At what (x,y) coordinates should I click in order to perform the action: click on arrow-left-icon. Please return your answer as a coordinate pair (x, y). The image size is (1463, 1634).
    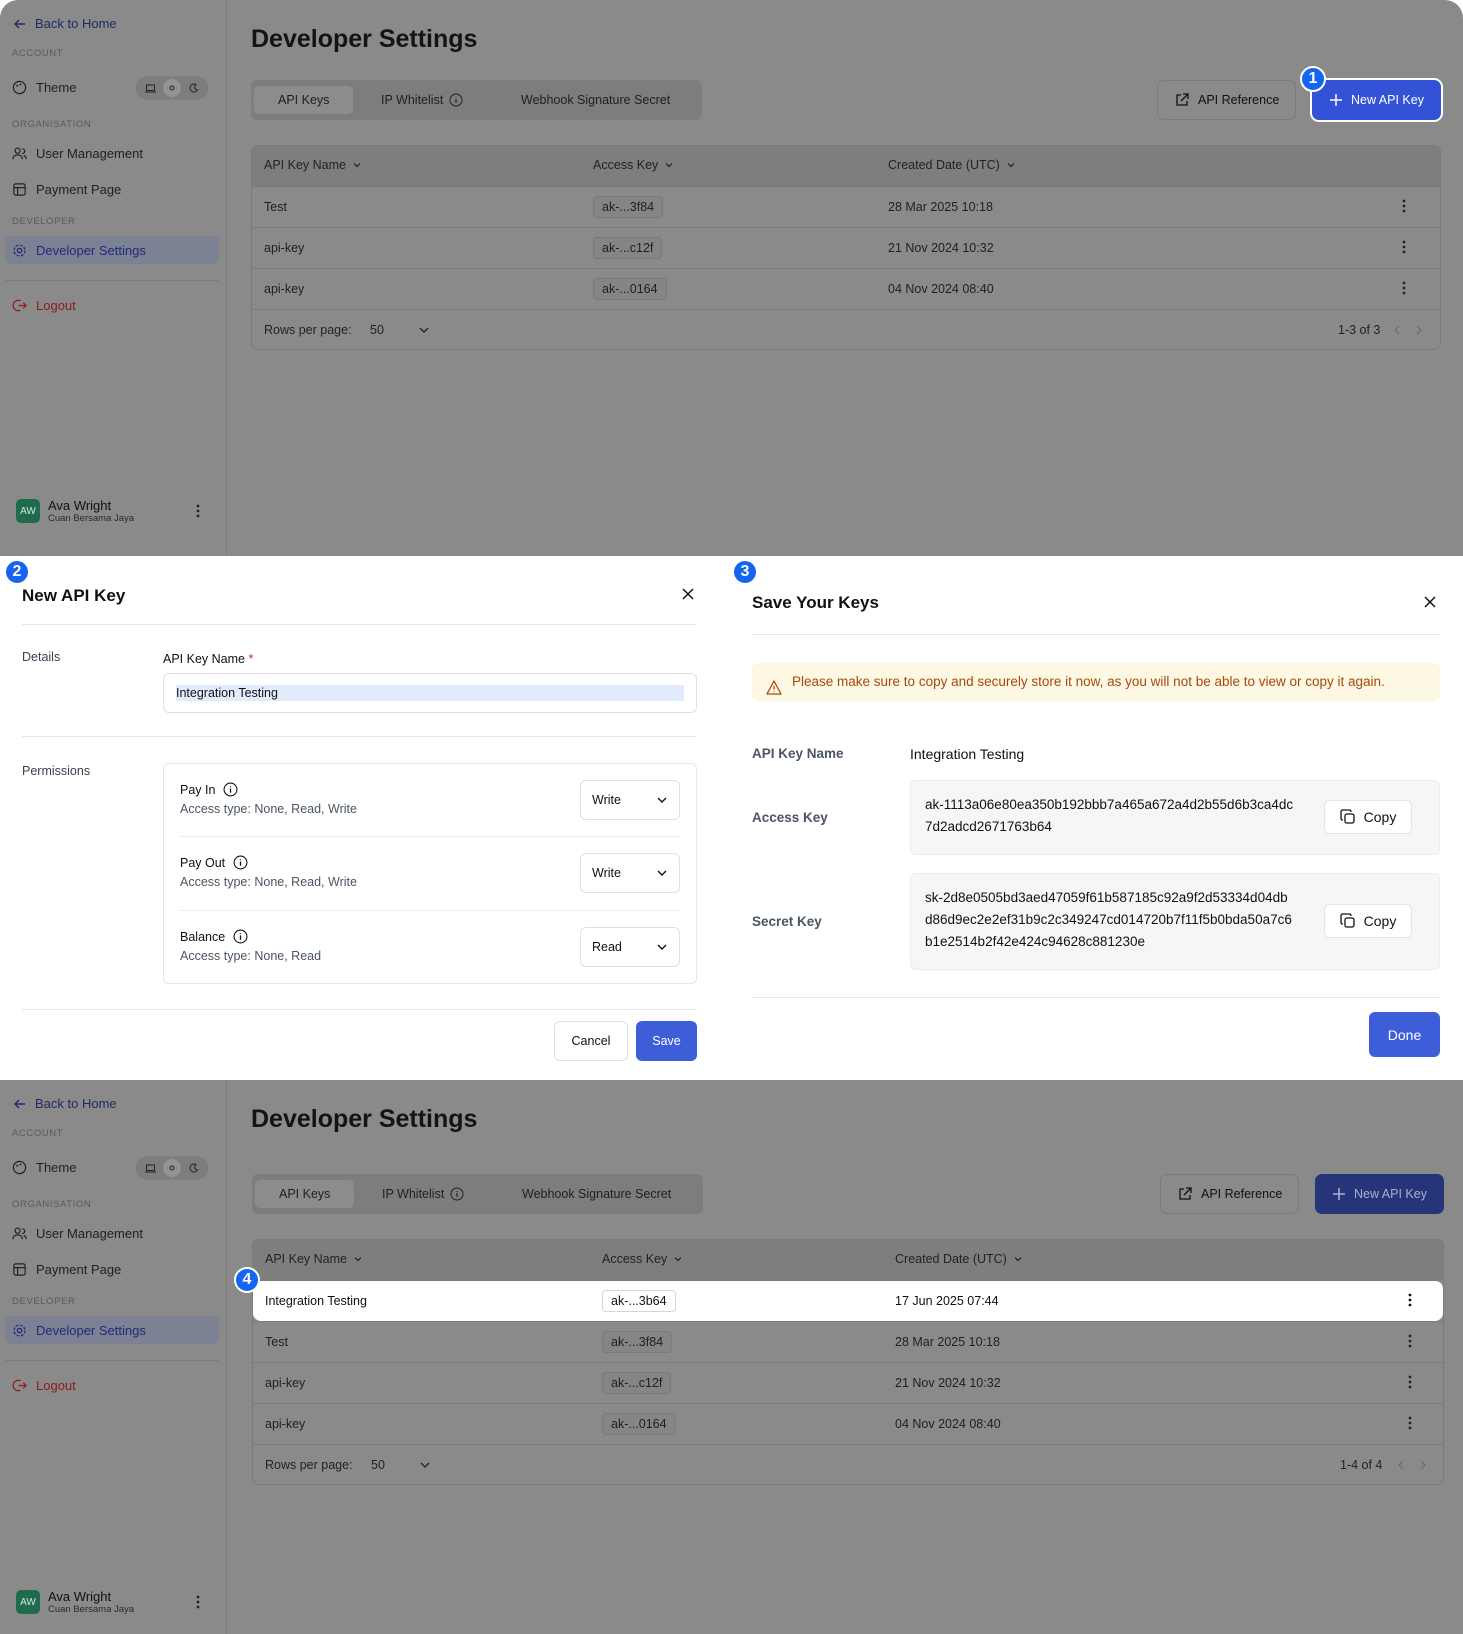
    Looking at the image, I should click on (19, 23).